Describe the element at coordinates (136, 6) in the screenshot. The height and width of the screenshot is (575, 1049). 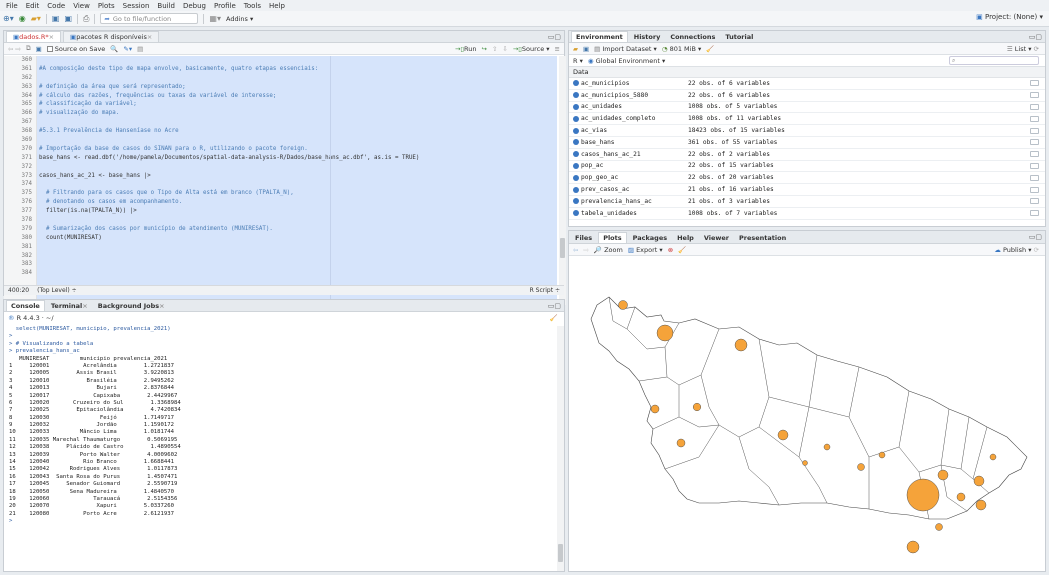
I see `menu-item-session: Session` at that location.